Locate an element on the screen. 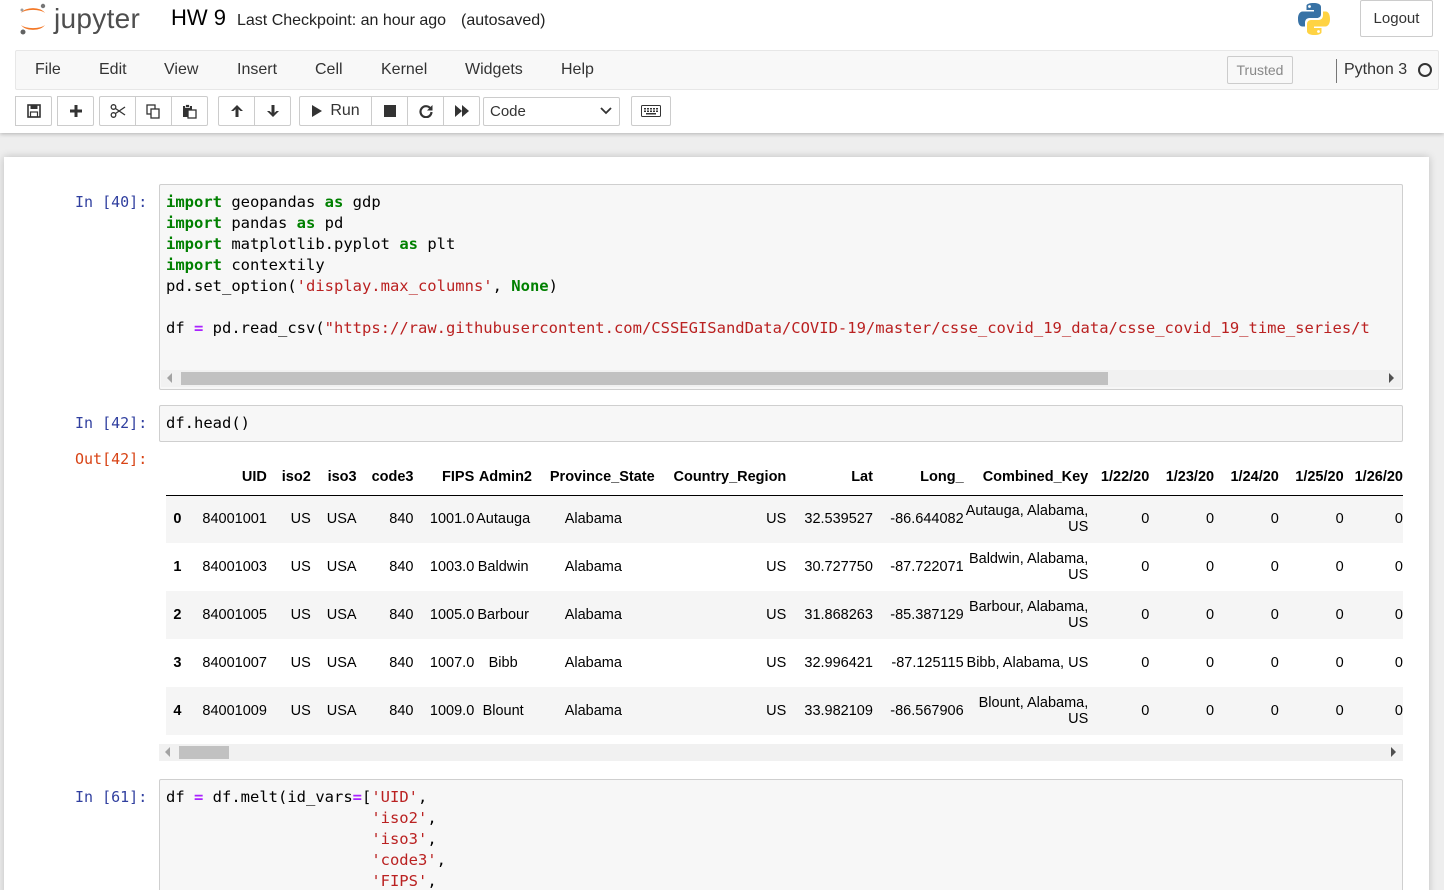 Image resolution: width=1444 pixels, height=890 pixels. cell-2-prompt: In [42]: is located at coordinates (111, 423).